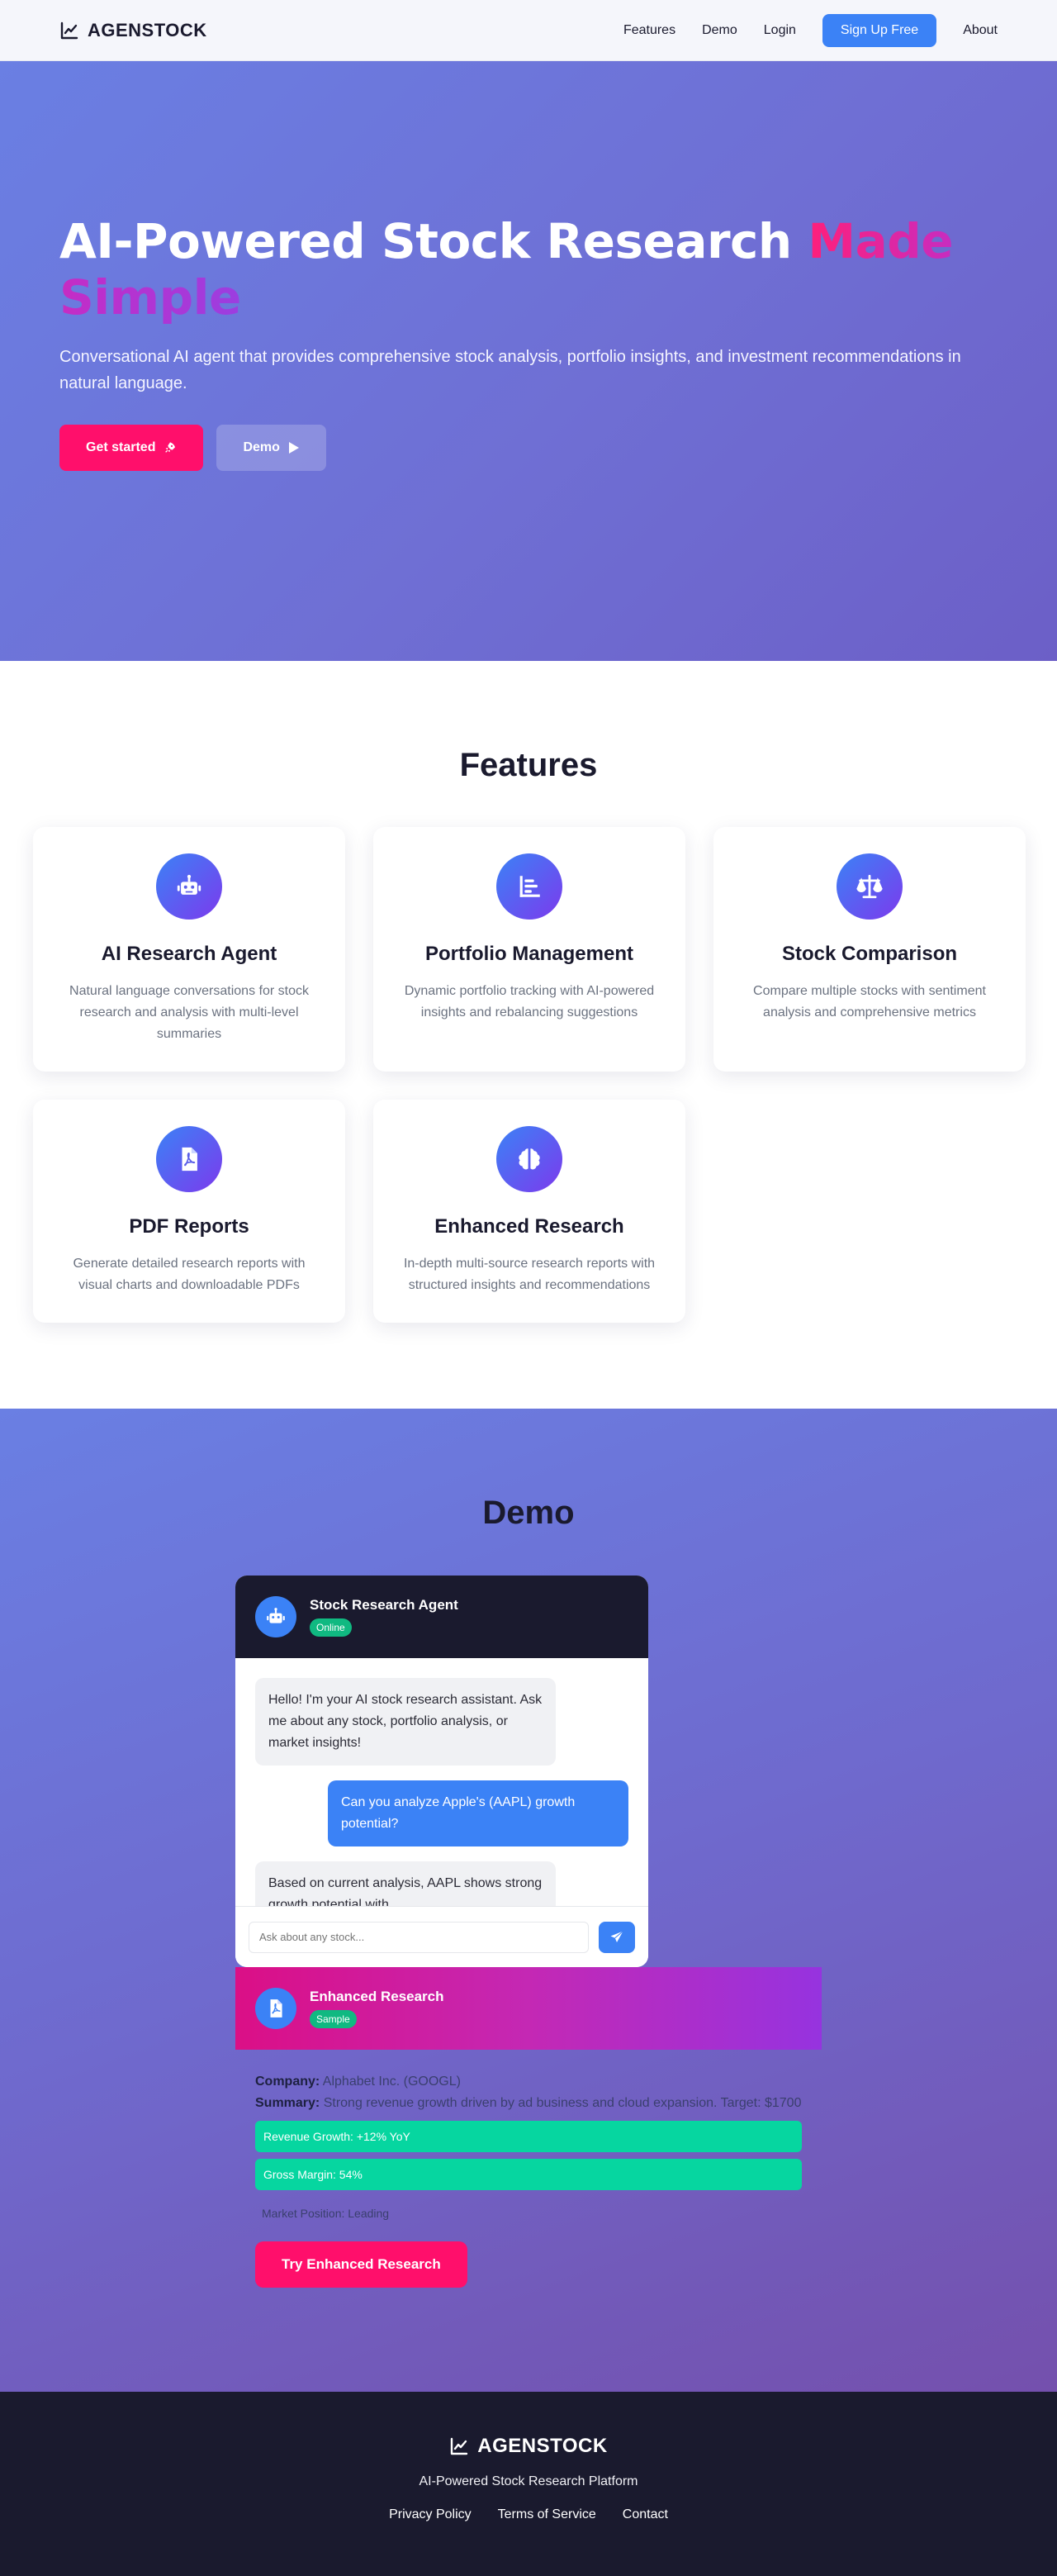  Describe the element at coordinates (189, 954) in the screenshot. I see `feature-title: AI Research Agent` at that location.